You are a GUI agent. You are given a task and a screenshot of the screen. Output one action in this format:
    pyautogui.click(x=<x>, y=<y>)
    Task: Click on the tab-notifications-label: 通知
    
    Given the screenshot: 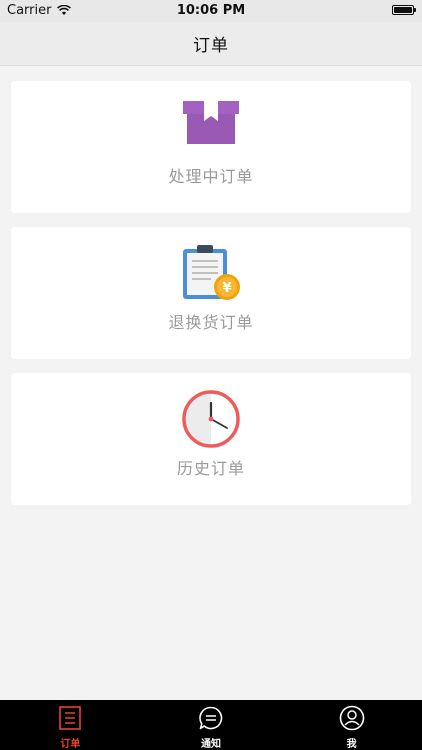 What is the action you would take?
    pyautogui.click(x=211, y=744)
    